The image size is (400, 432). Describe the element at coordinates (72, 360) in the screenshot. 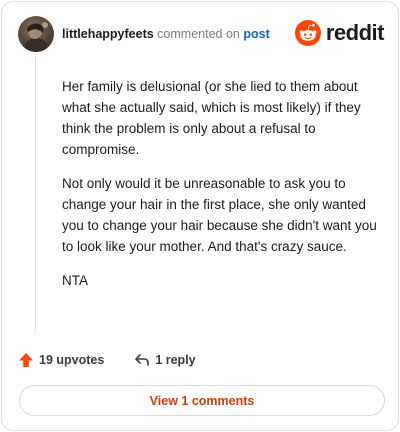

I see `upvote-count: 19 upvotes` at that location.